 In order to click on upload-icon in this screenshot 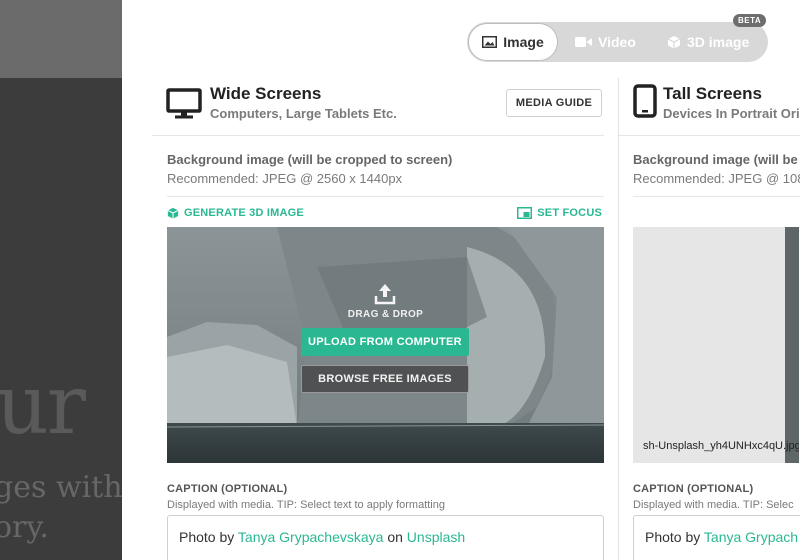, I will do `click(385, 294)`.